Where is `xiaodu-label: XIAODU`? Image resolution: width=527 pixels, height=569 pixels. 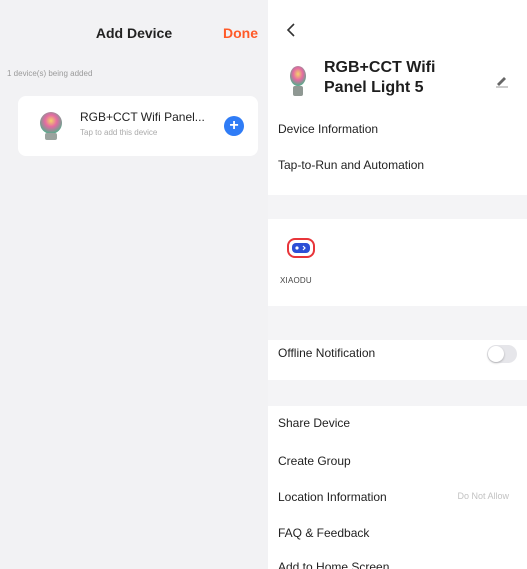
xiaodu-label: XIAODU is located at coordinates (296, 280).